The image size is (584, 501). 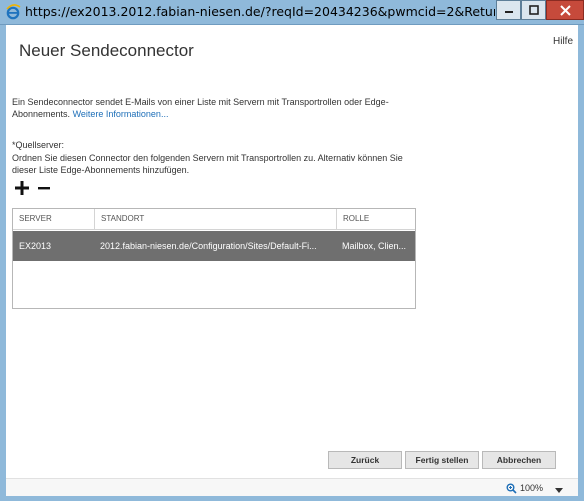 What do you see at coordinates (106, 50) in the screenshot?
I see `page-title: Neuer Sendeconnector` at bounding box center [106, 50].